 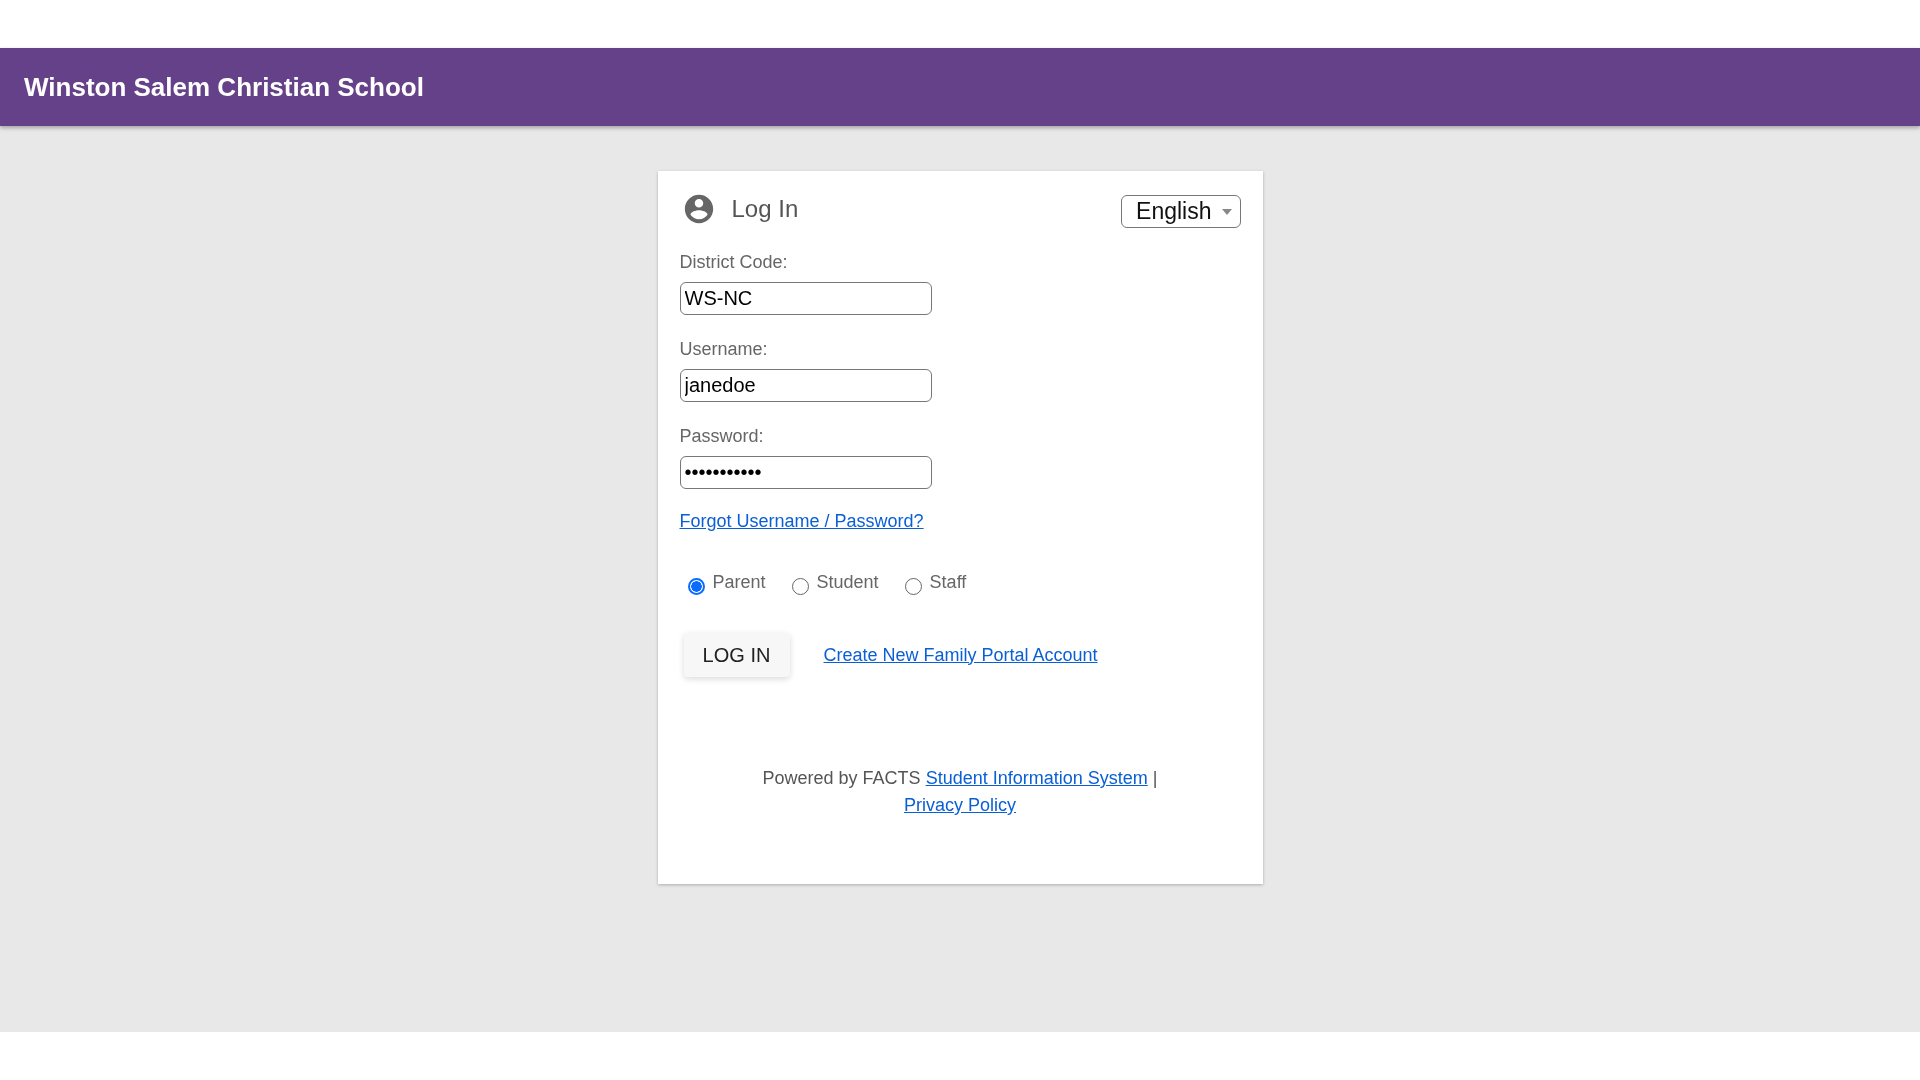 What do you see at coordinates (960, 805) in the screenshot?
I see `privacy-policy-link: Privacy Policy` at bounding box center [960, 805].